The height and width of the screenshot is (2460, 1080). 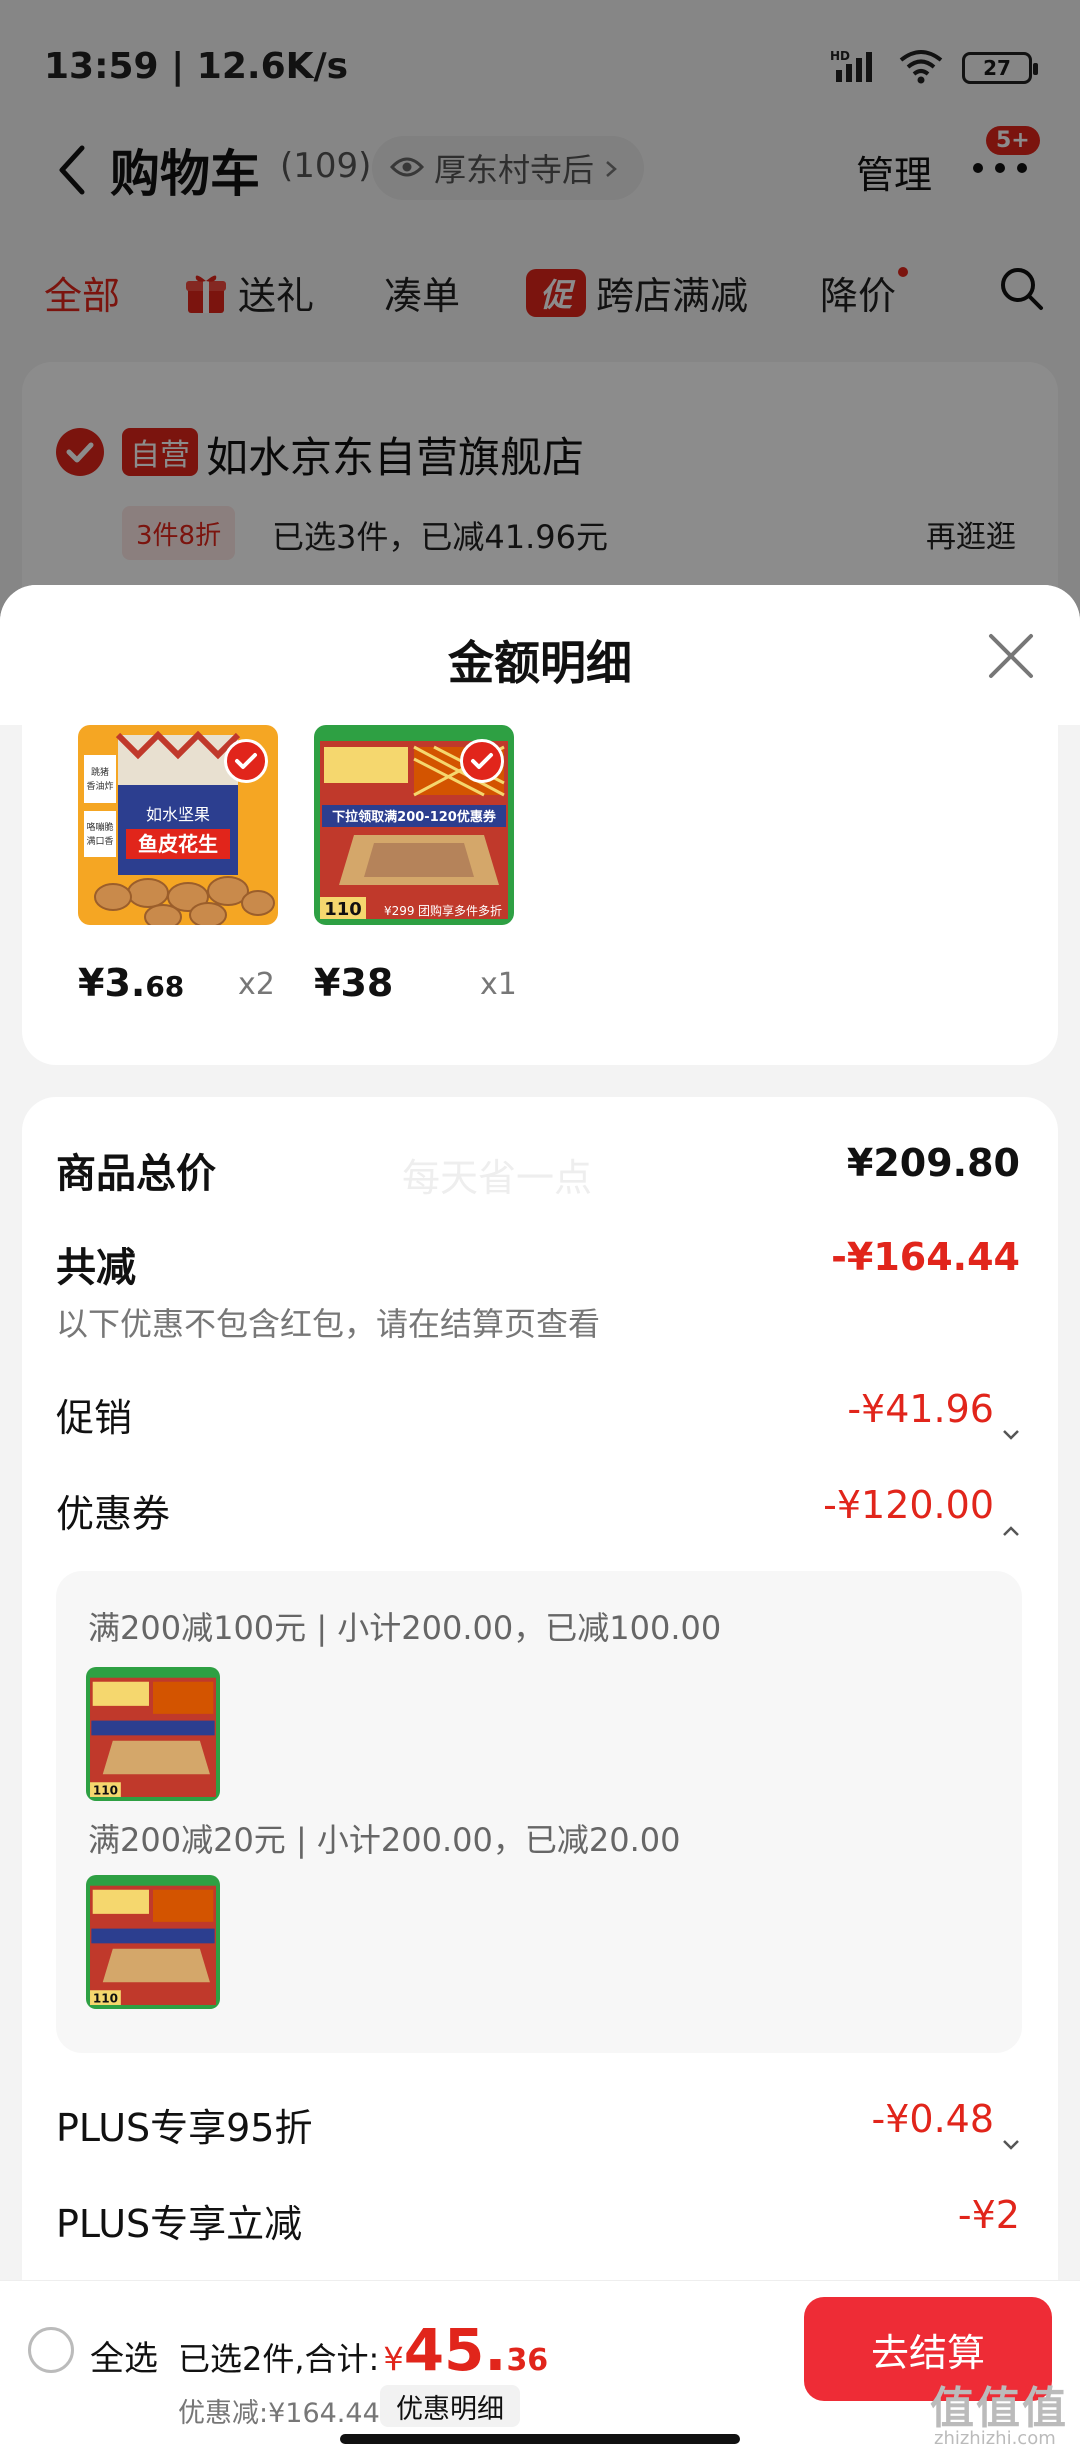 What do you see at coordinates (540, 2439) in the screenshot?
I see `home-indicator` at bounding box center [540, 2439].